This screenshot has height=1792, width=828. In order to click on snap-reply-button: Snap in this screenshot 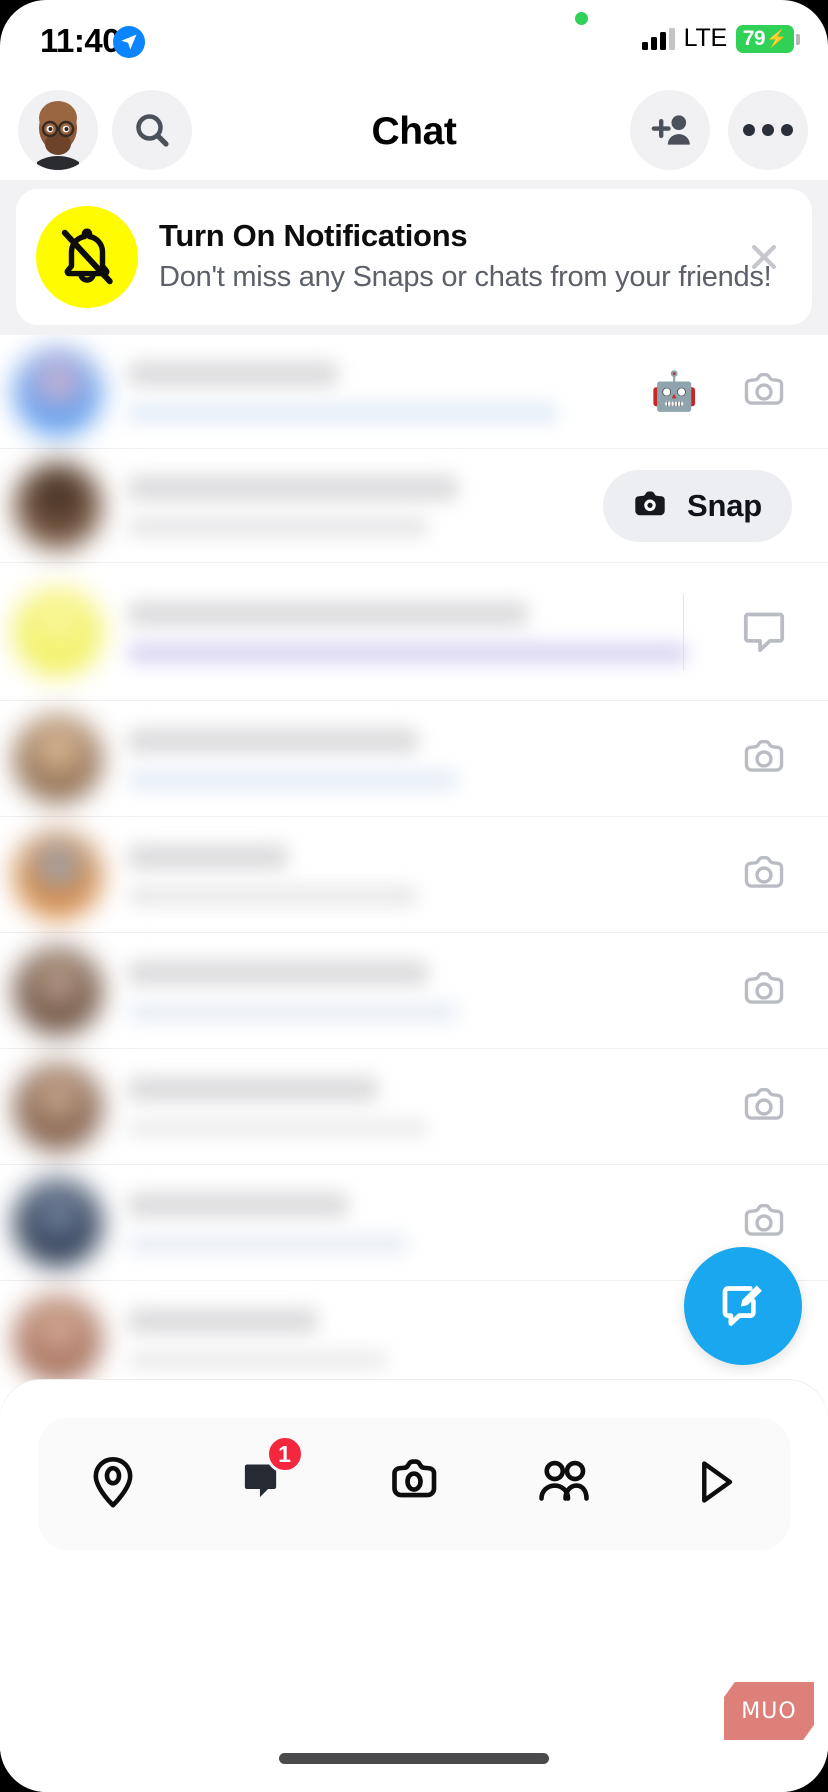, I will do `click(697, 505)`.